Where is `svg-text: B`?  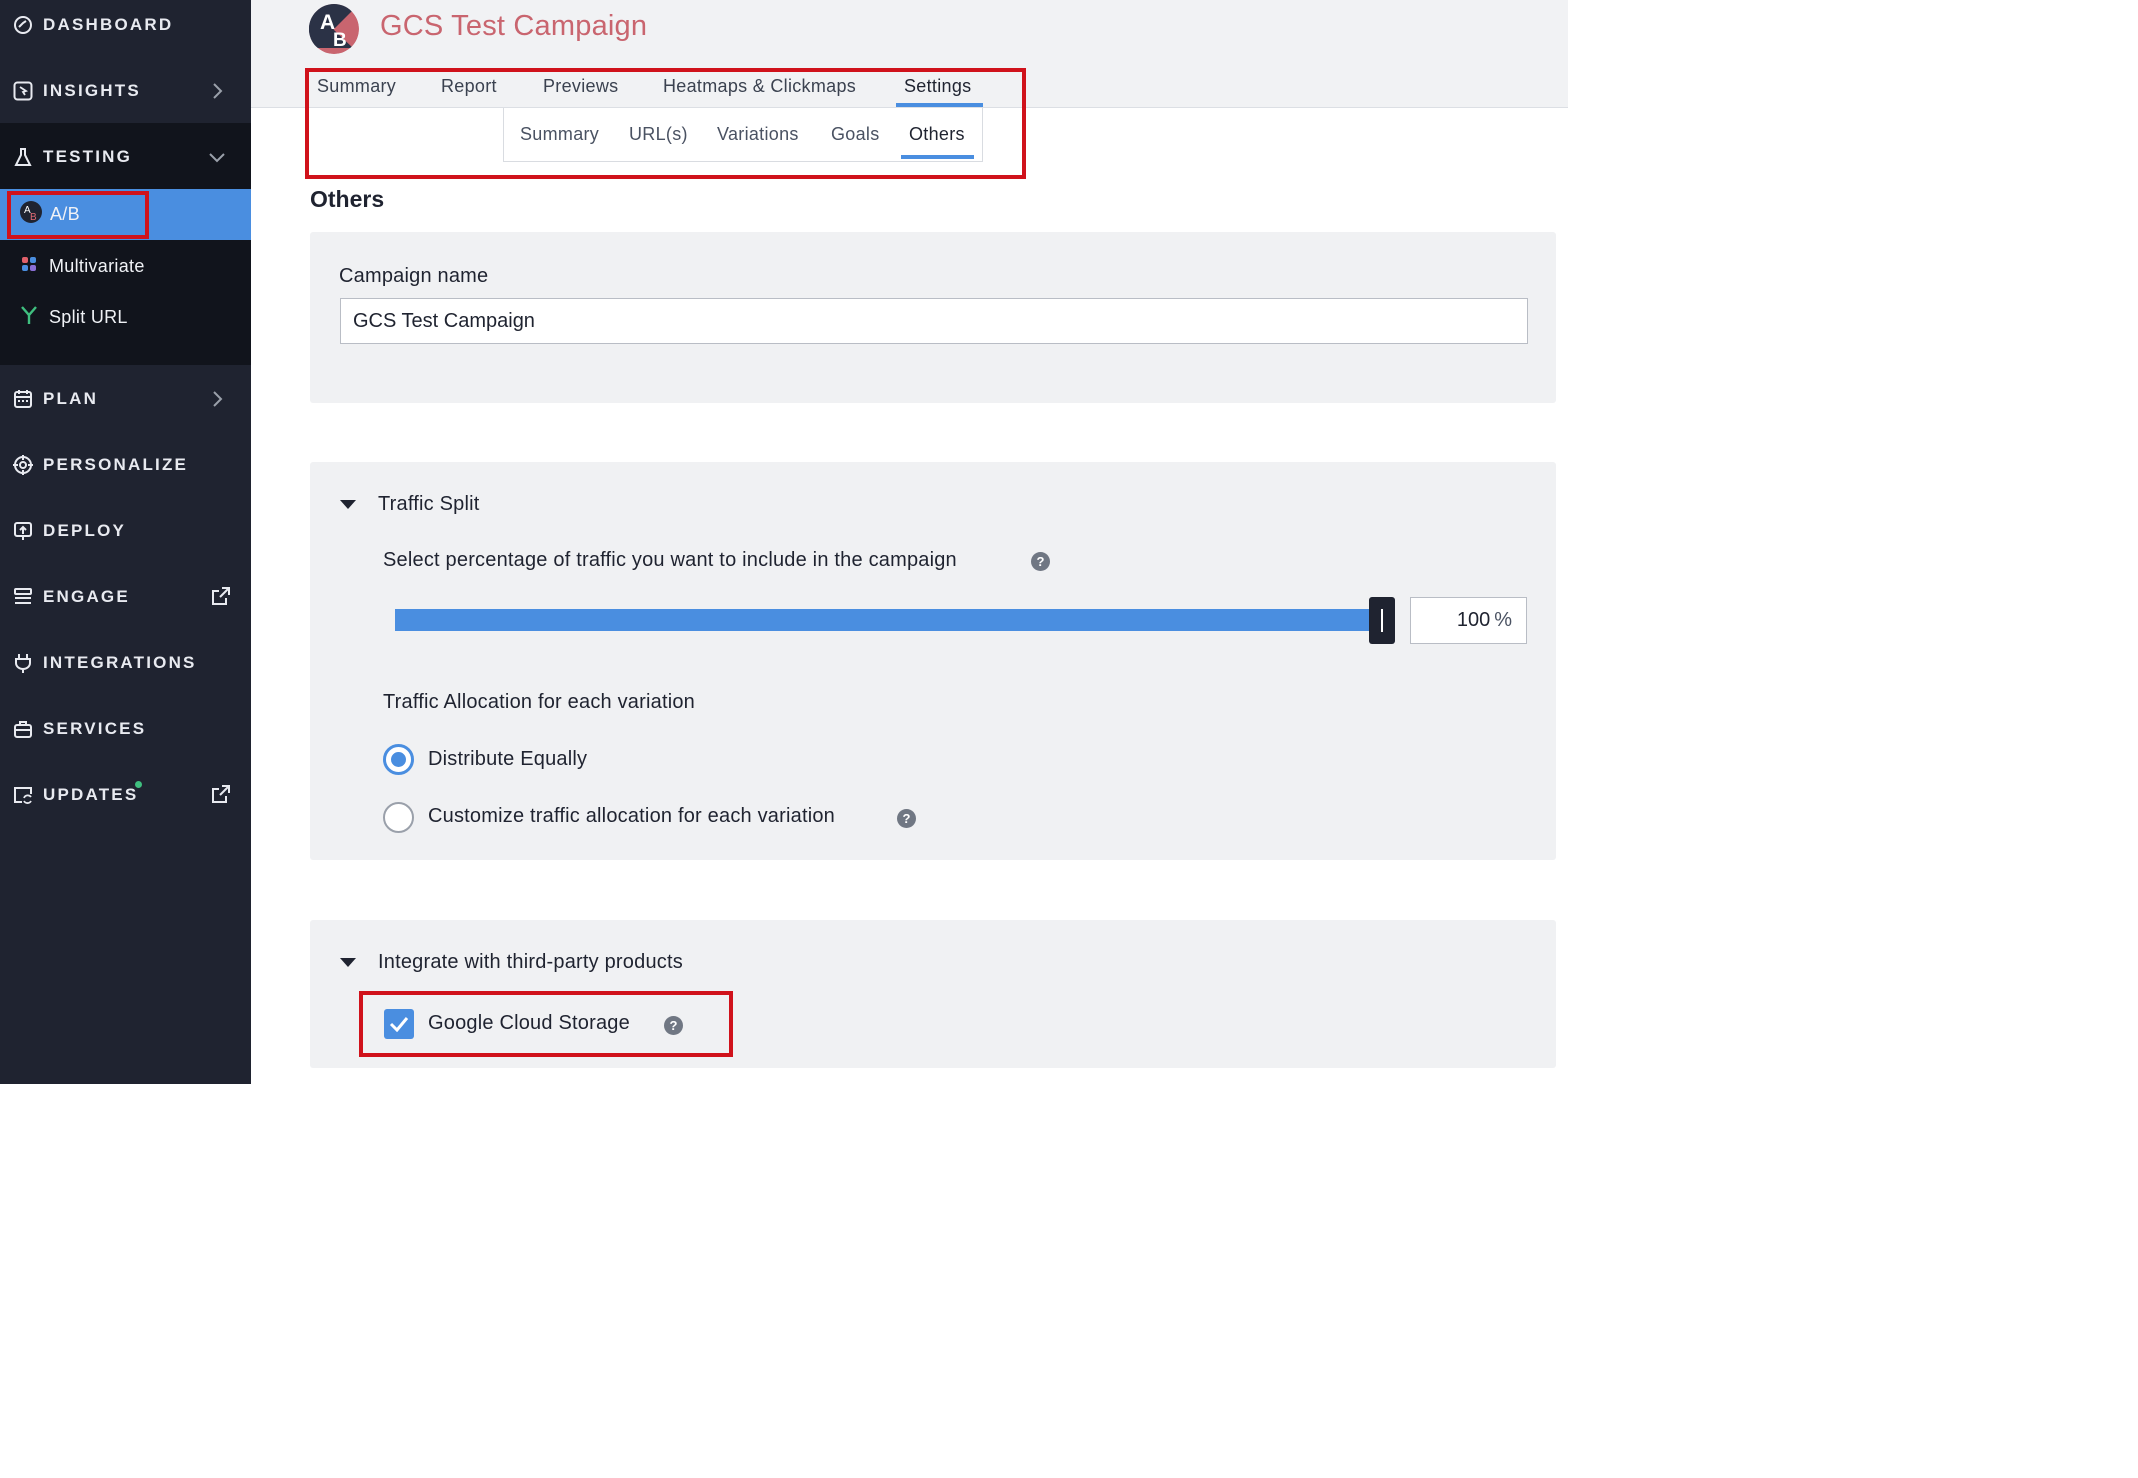
svg-text: B is located at coordinates (340, 40).